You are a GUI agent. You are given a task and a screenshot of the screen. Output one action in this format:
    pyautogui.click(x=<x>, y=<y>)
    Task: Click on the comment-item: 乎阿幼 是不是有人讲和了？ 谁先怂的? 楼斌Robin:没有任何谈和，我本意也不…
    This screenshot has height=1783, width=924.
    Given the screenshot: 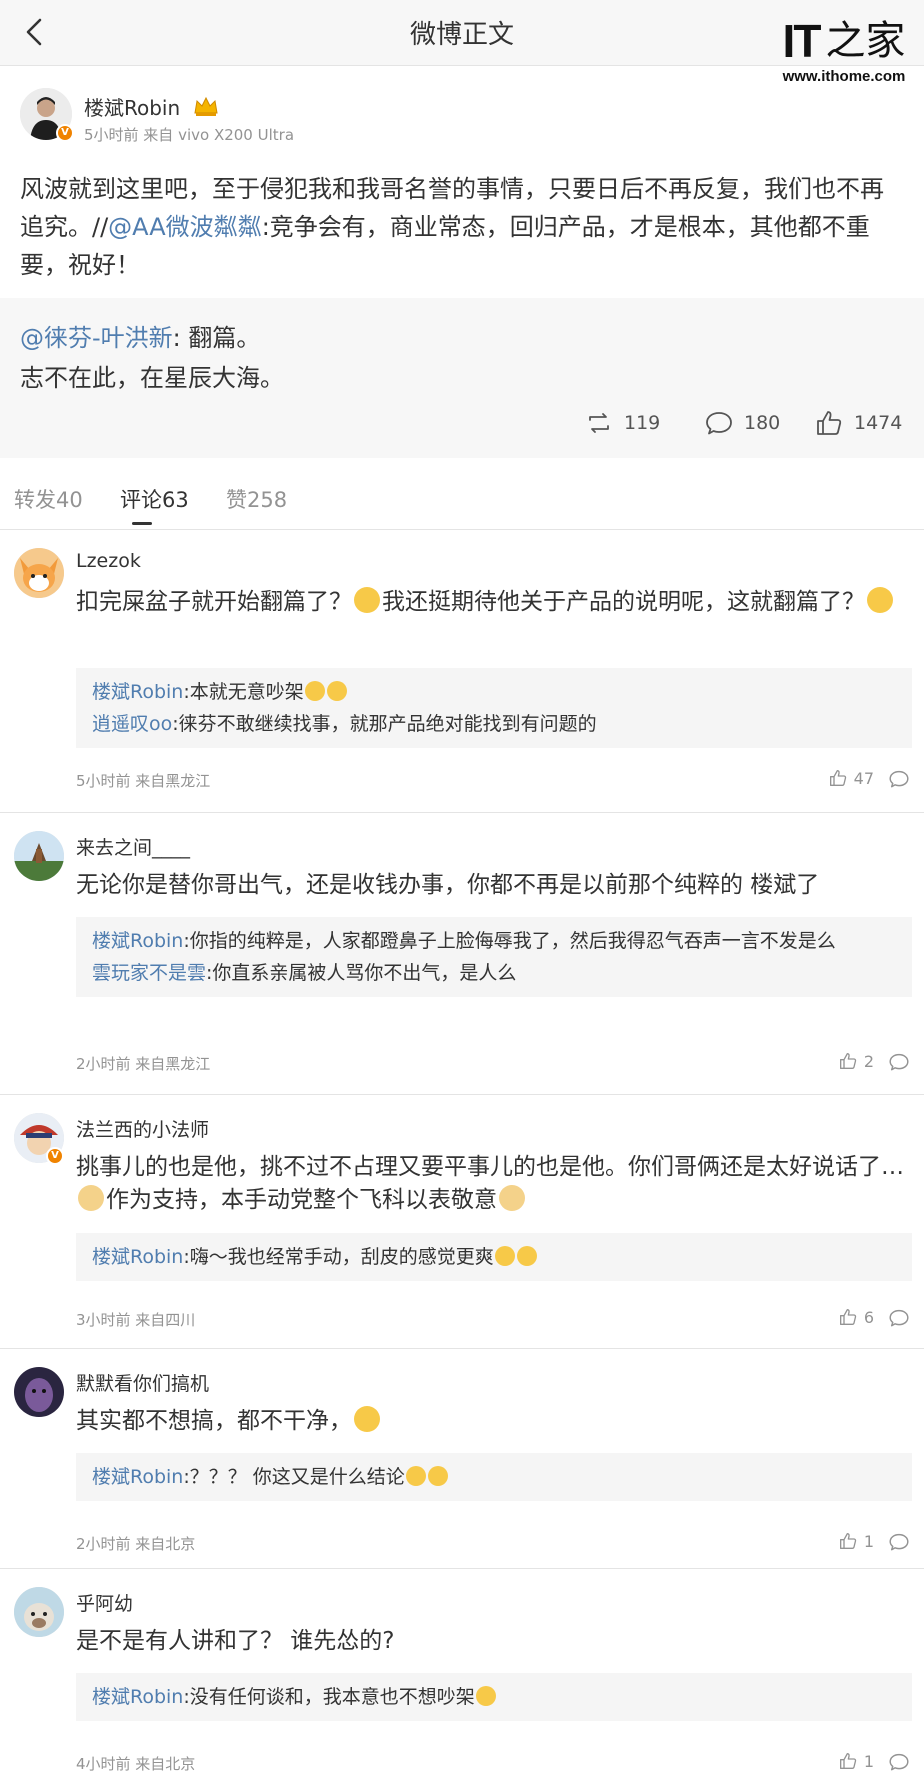 What is the action you would take?
    pyautogui.click(x=462, y=1676)
    